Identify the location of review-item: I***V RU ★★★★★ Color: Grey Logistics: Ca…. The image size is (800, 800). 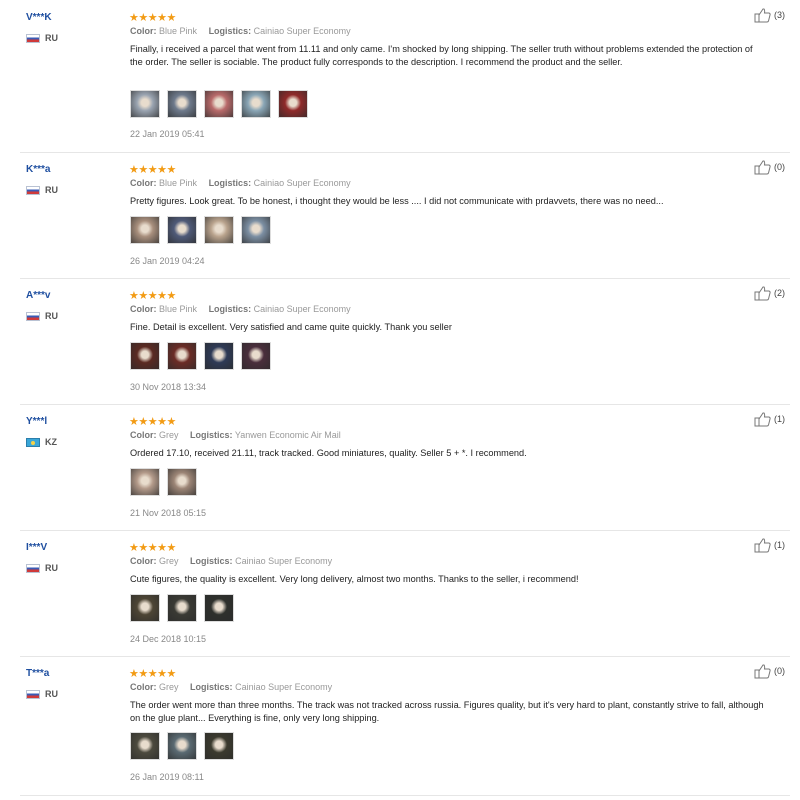
(405, 597).